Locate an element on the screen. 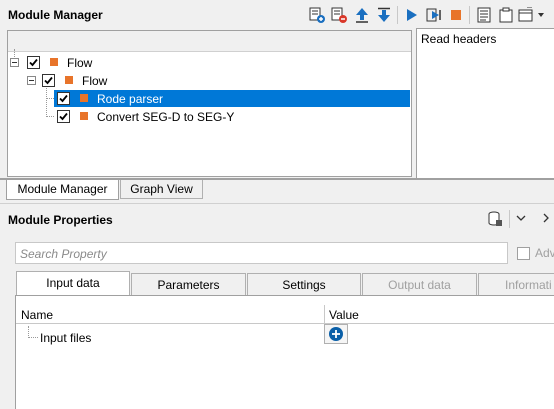 This screenshot has width=554, height=409. move-up-icon is located at coordinates (362, 15).